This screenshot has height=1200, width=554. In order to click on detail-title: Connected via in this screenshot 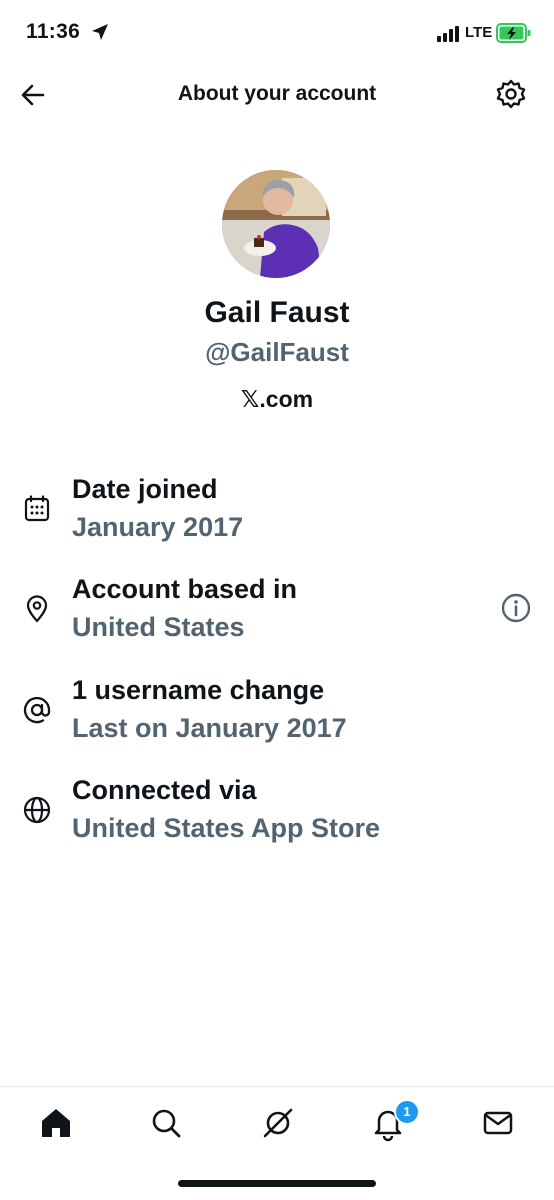, I will do `click(164, 790)`.